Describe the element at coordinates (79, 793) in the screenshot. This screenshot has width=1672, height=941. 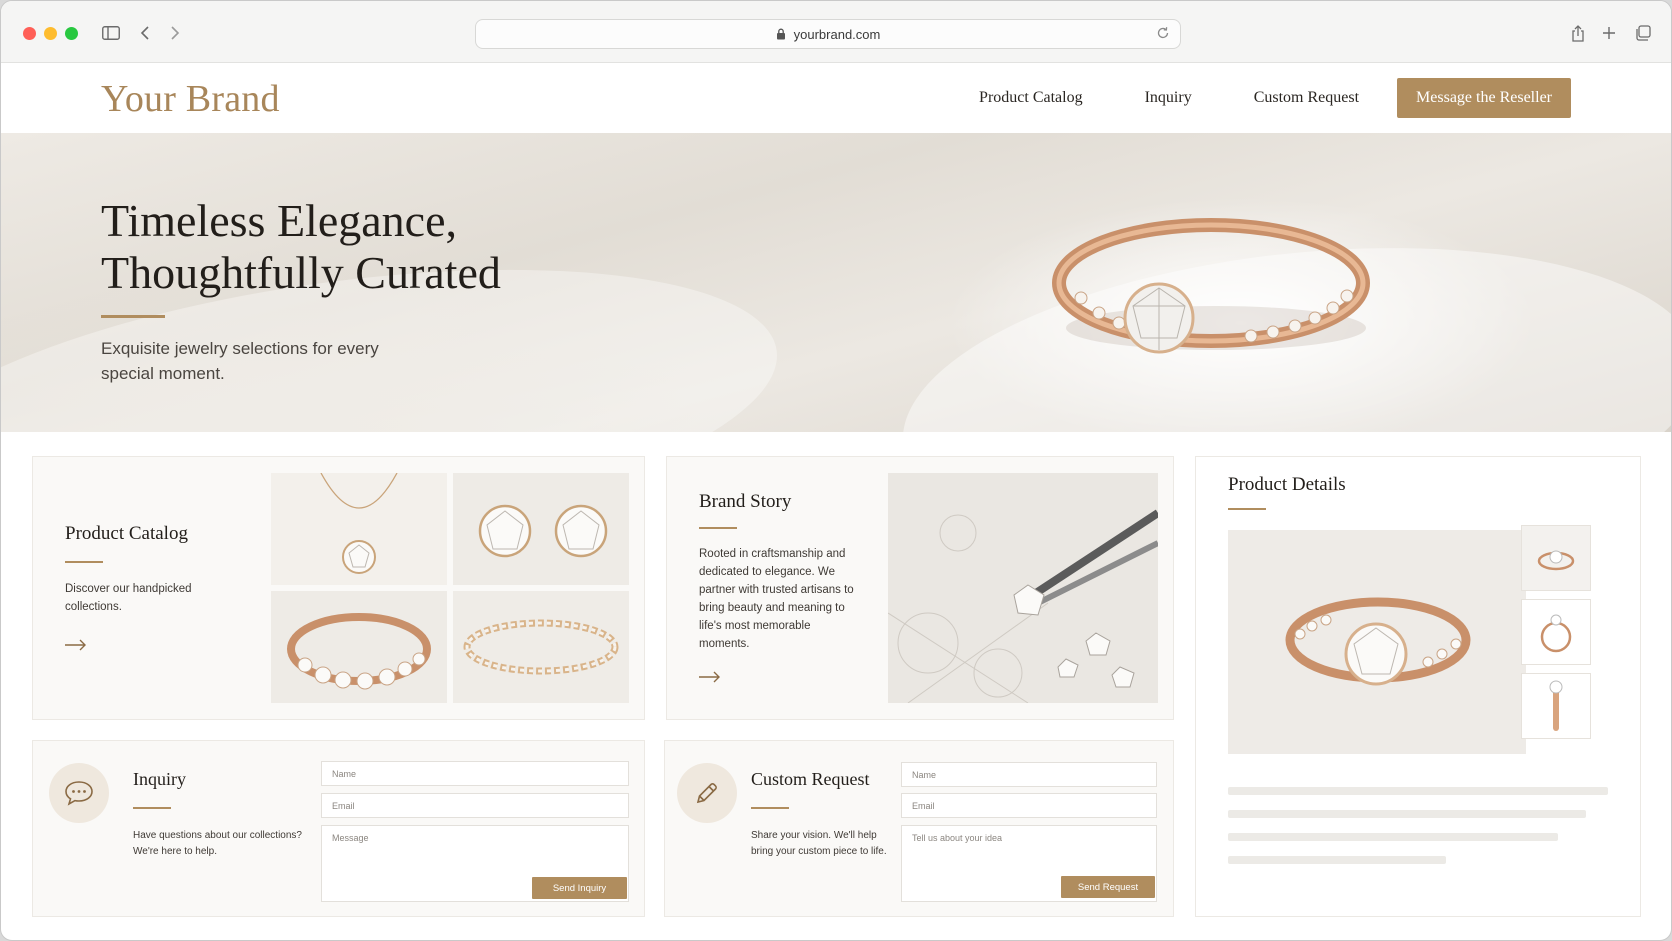
I see `chat-icon` at that location.